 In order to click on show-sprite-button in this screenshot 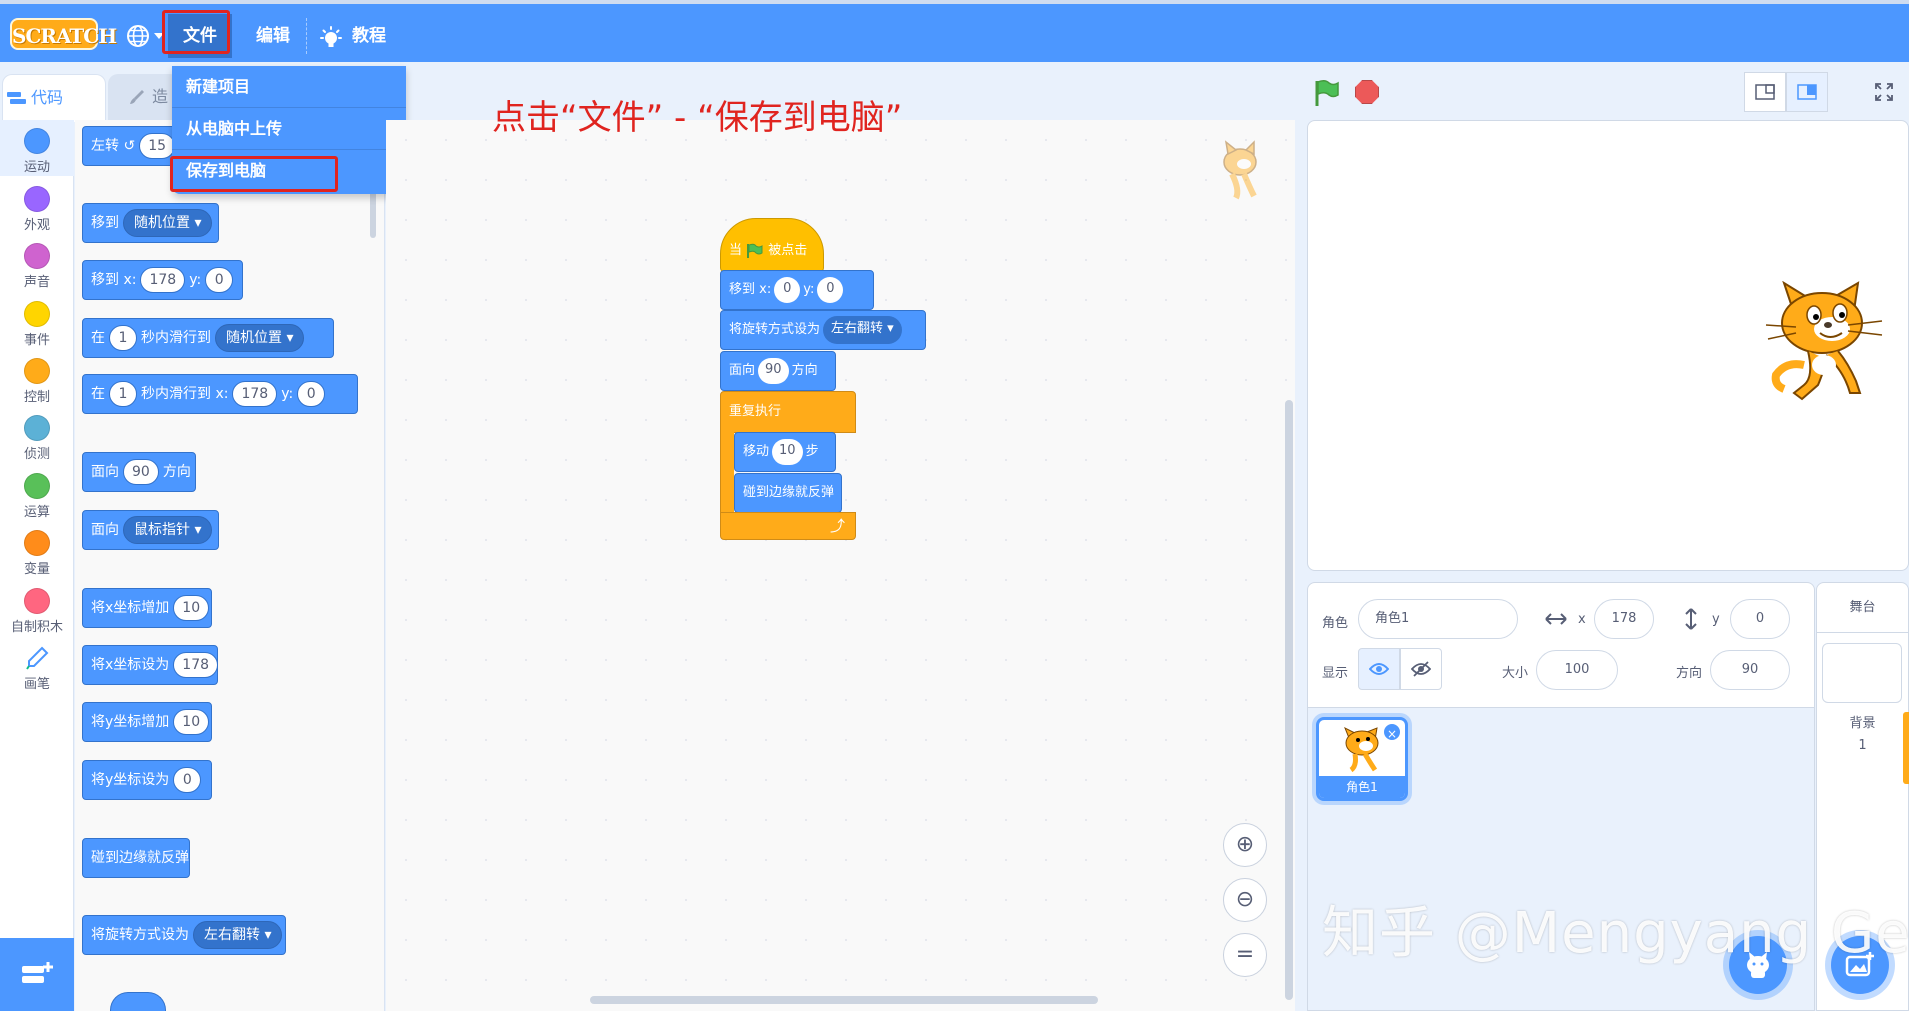, I will do `click(1379, 669)`.